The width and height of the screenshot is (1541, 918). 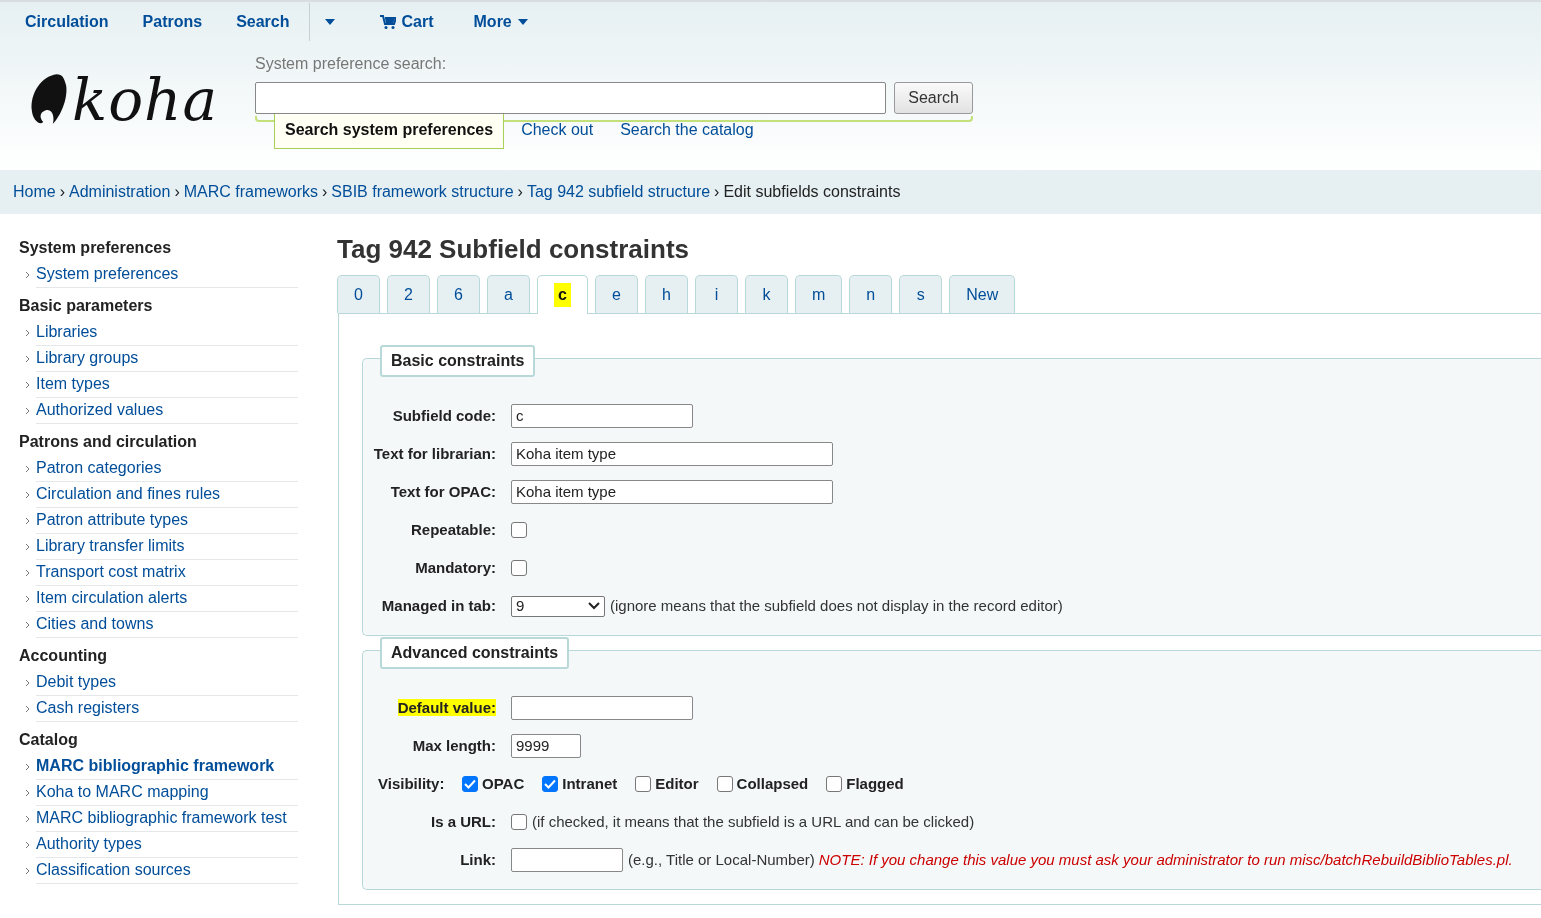 What do you see at coordinates (265, 22) in the screenshot?
I see `nav-link: Search` at bounding box center [265, 22].